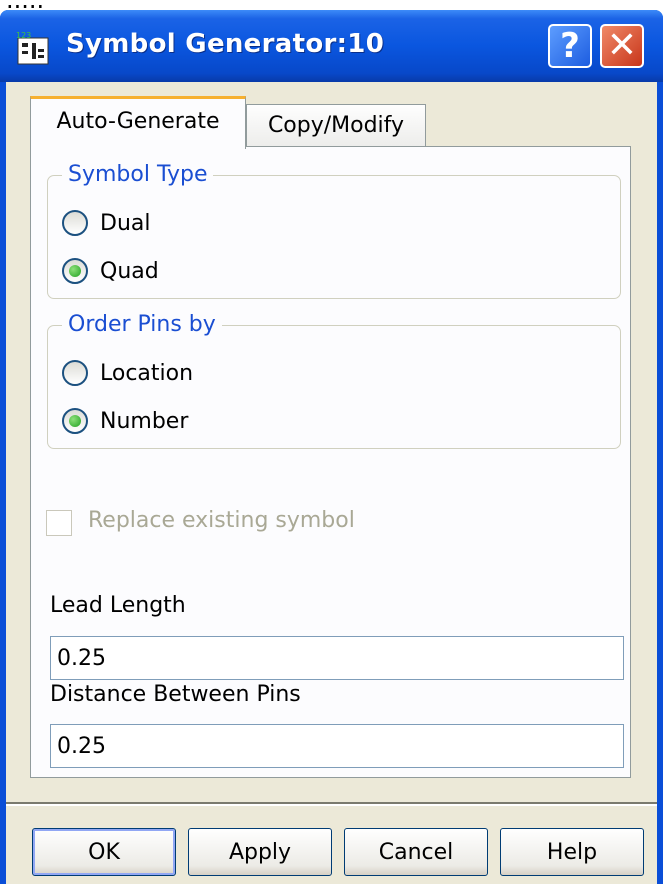 Image resolution: width=663 pixels, height=884 pixels. Describe the element at coordinates (221, 520) in the screenshot. I see `replace-existing-label: Replace existing symbol` at that location.